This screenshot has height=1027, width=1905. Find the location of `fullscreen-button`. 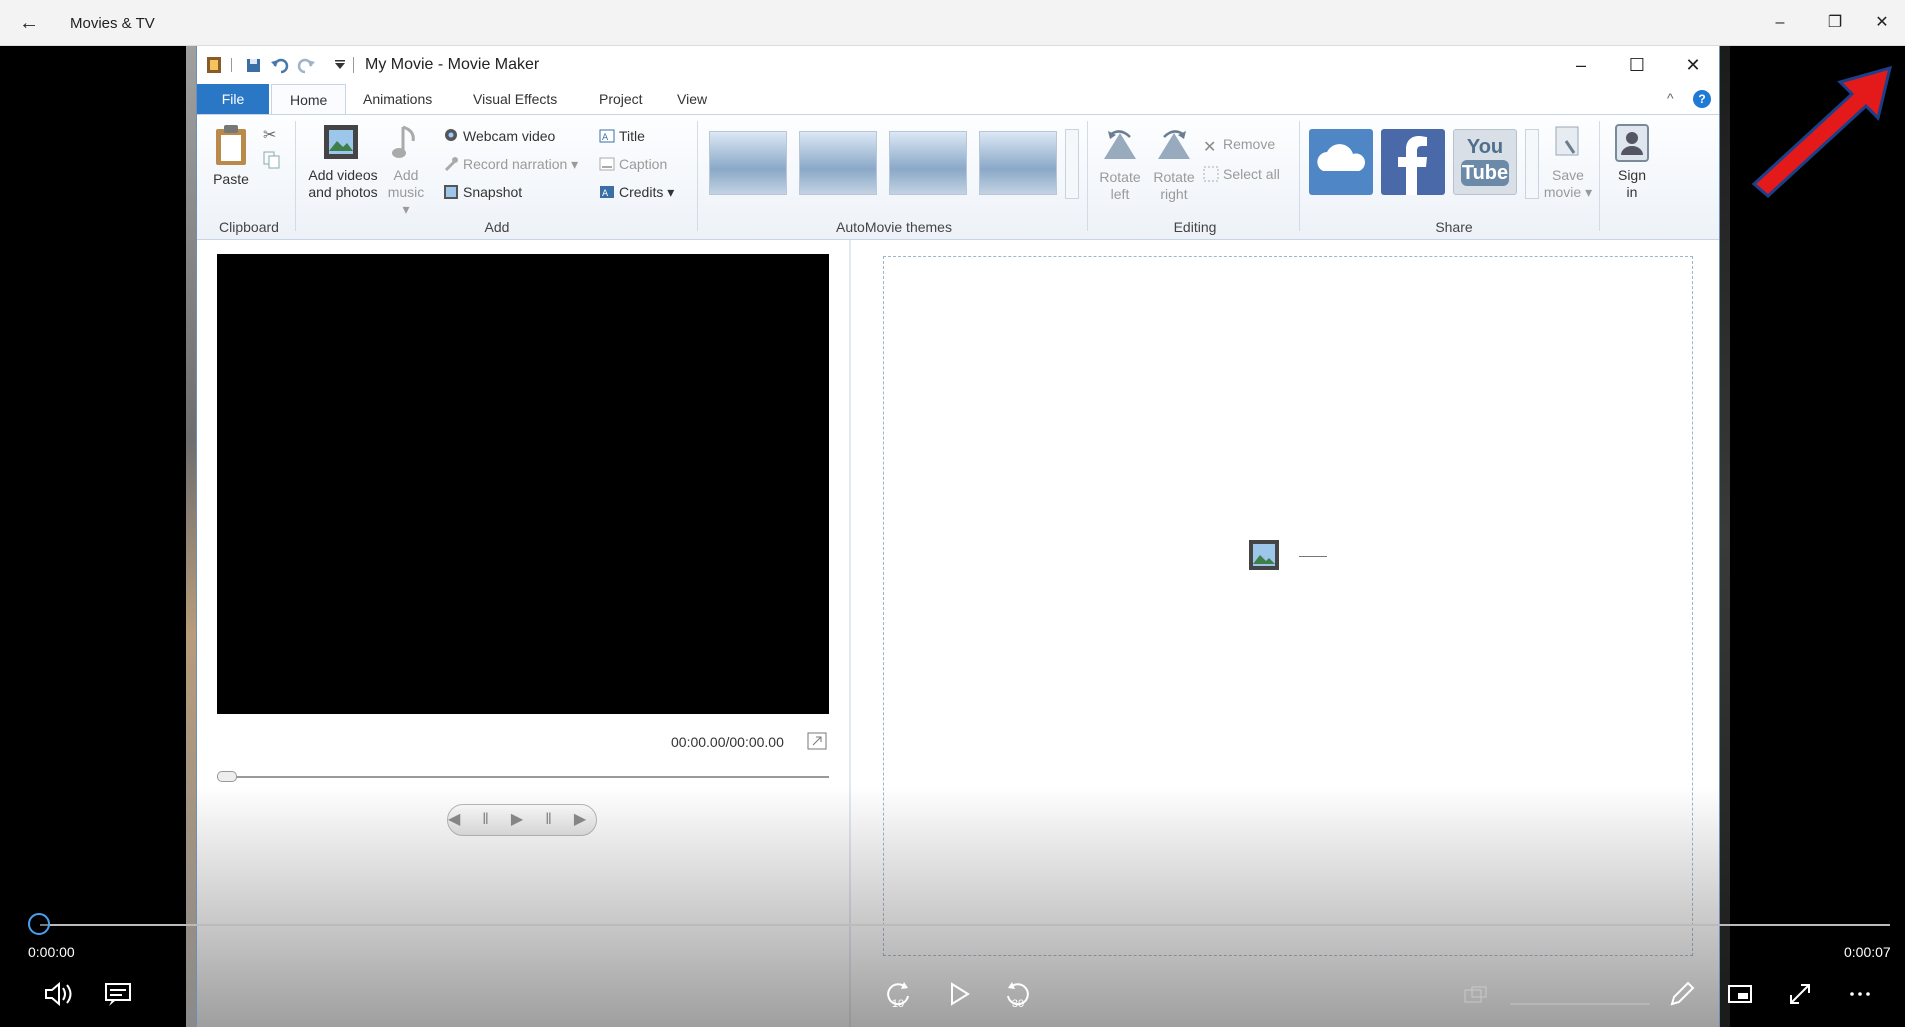

fullscreen-button is located at coordinates (1800, 994).